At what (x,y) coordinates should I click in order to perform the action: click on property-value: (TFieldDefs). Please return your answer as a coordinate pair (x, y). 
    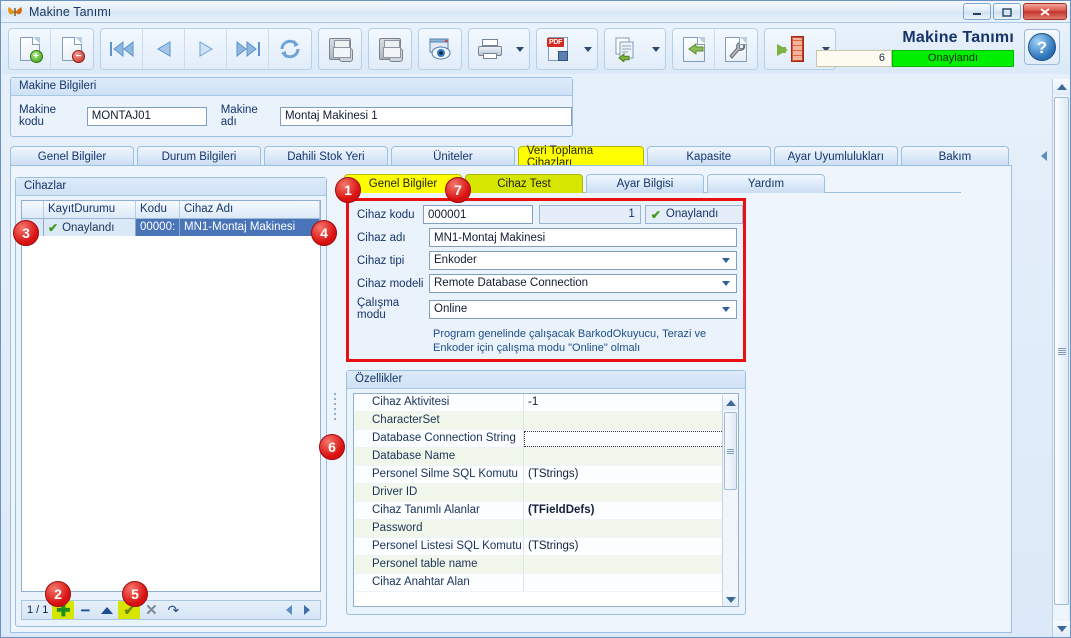
    Looking at the image, I should click on (631, 510).